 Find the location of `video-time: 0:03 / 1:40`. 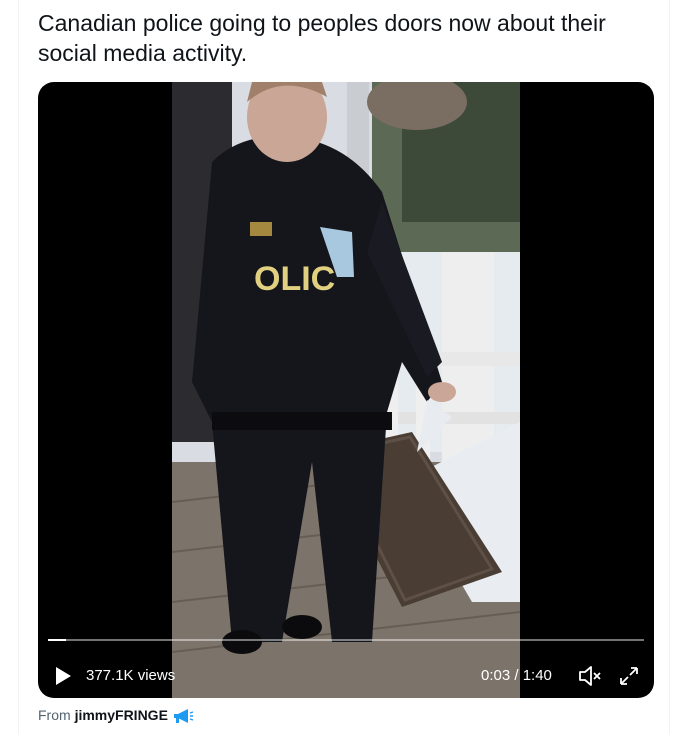

video-time: 0:03 / 1:40 is located at coordinates (516, 675).